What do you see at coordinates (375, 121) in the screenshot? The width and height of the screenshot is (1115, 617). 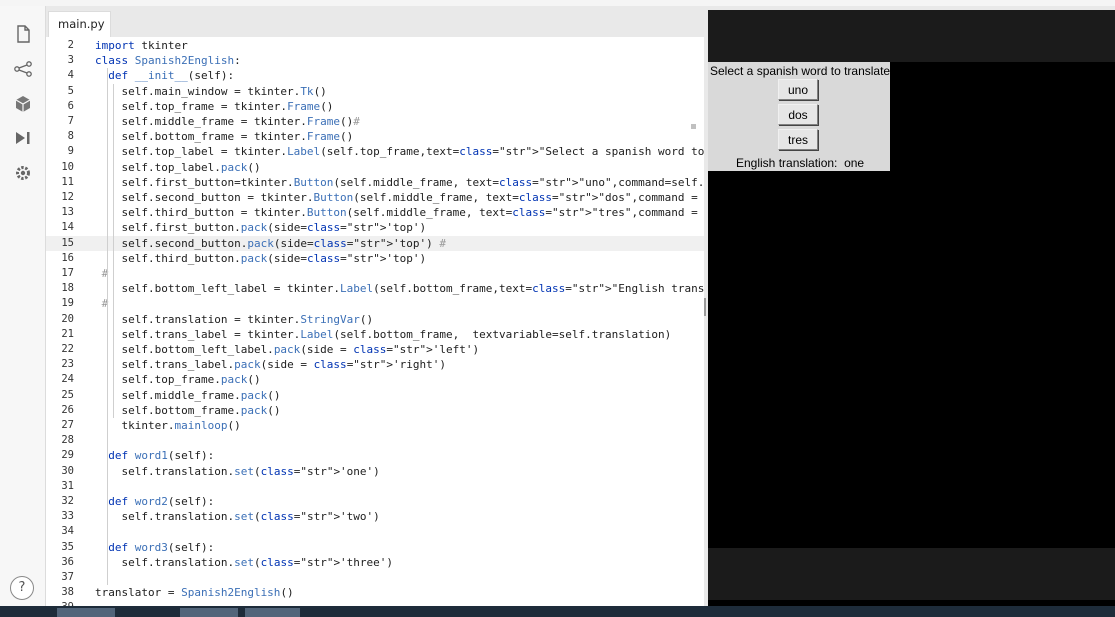 I see `code-line: 7 self.middle_frame = tkinter.Frame()#` at bounding box center [375, 121].